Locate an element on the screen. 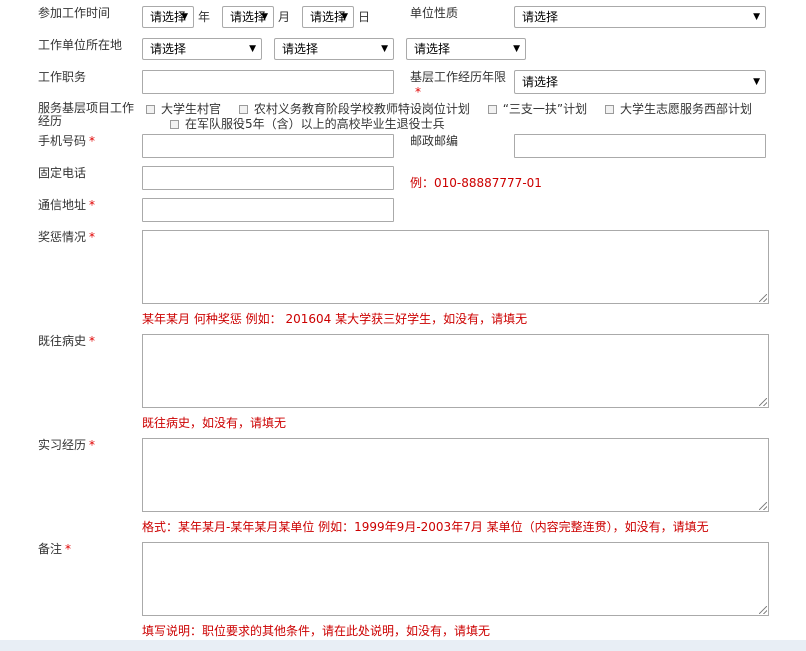 The height and width of the screenshot is (651, 806). work-location-city-select: 请选择 ▼ is located at coordinates (334, 49).